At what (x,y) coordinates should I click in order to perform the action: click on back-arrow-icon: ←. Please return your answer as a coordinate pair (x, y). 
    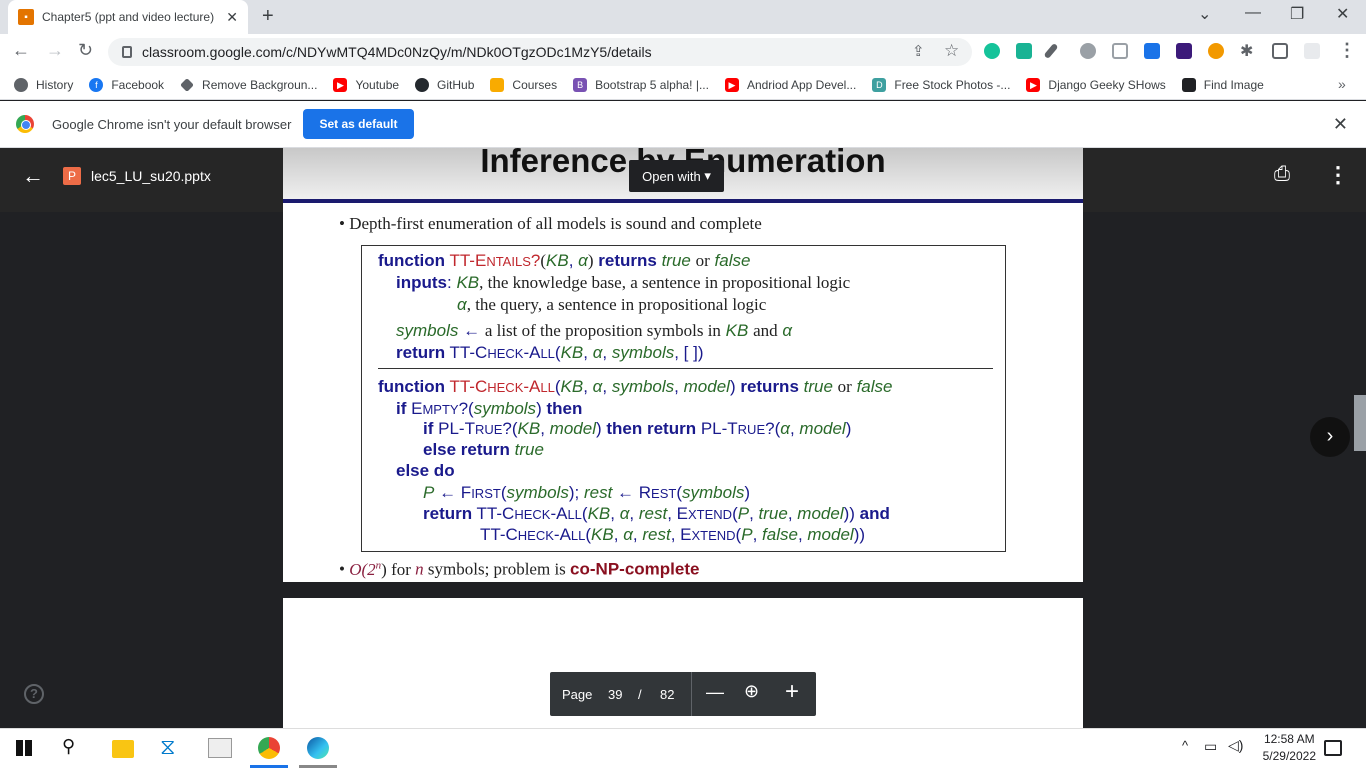
    Looking at the image, I should click on (33, 176).